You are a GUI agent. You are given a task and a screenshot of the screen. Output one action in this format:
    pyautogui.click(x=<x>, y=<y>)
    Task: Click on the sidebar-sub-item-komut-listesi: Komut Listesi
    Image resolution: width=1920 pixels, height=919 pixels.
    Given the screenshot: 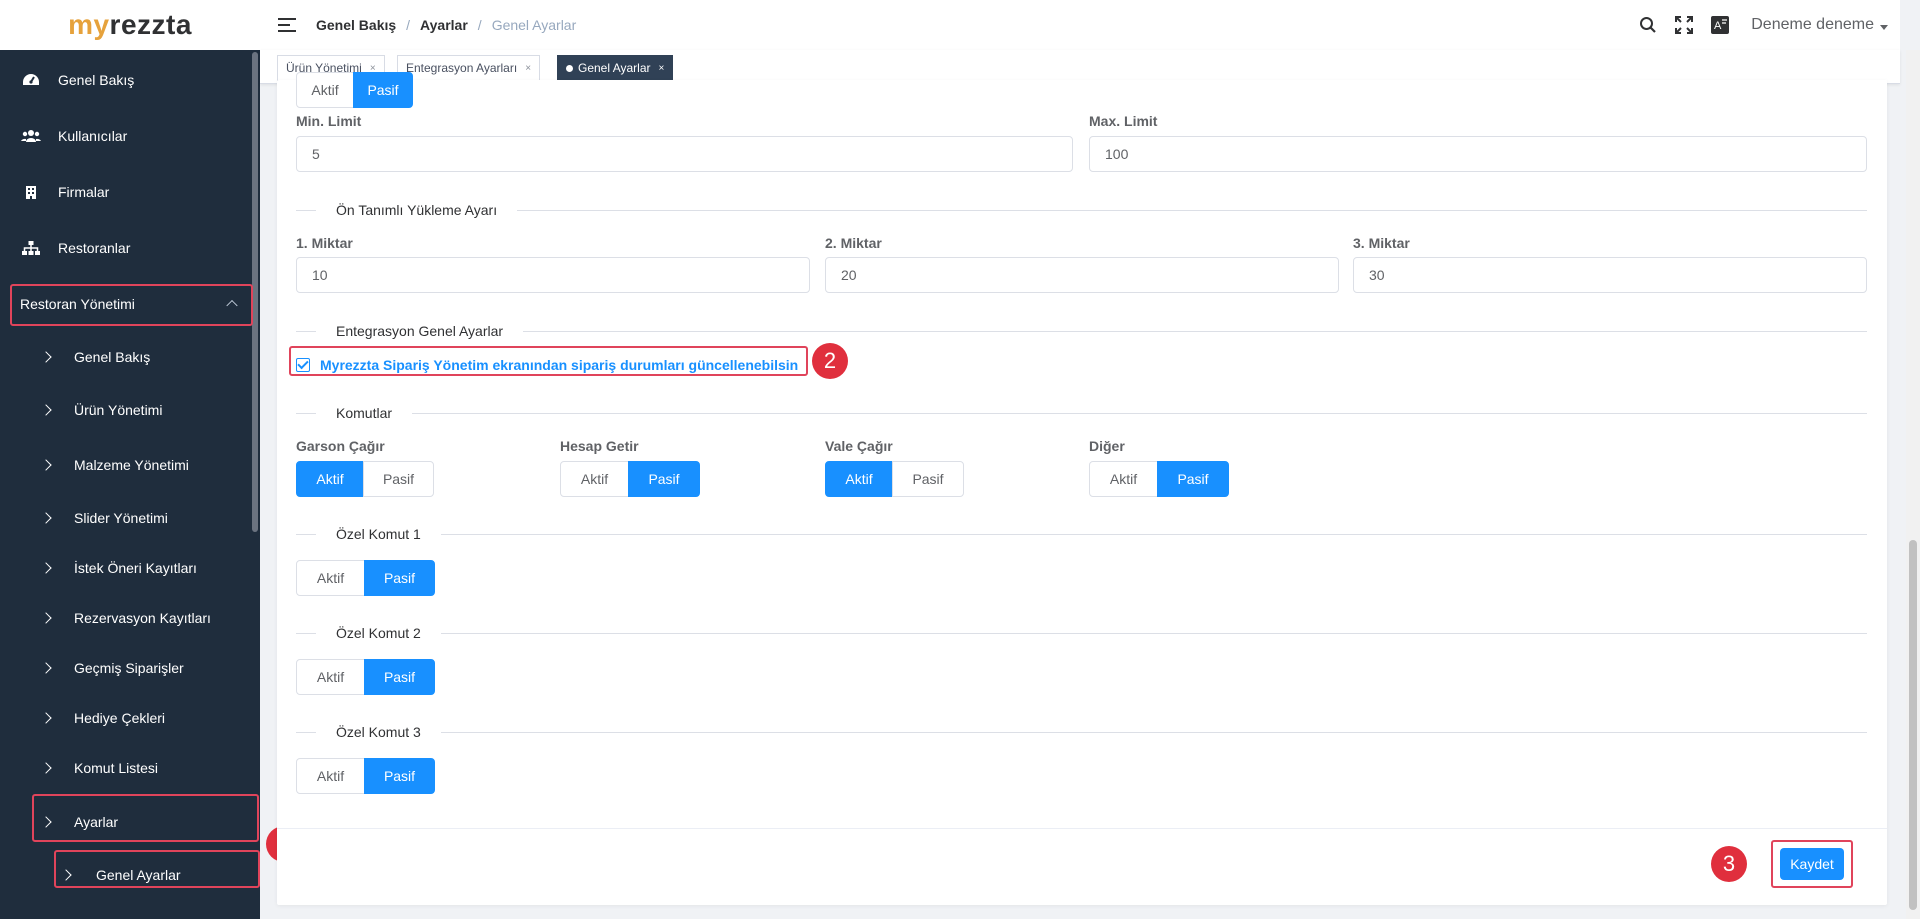 What is the action you would take?
    pyautogui.click(x=125, y=768)
    